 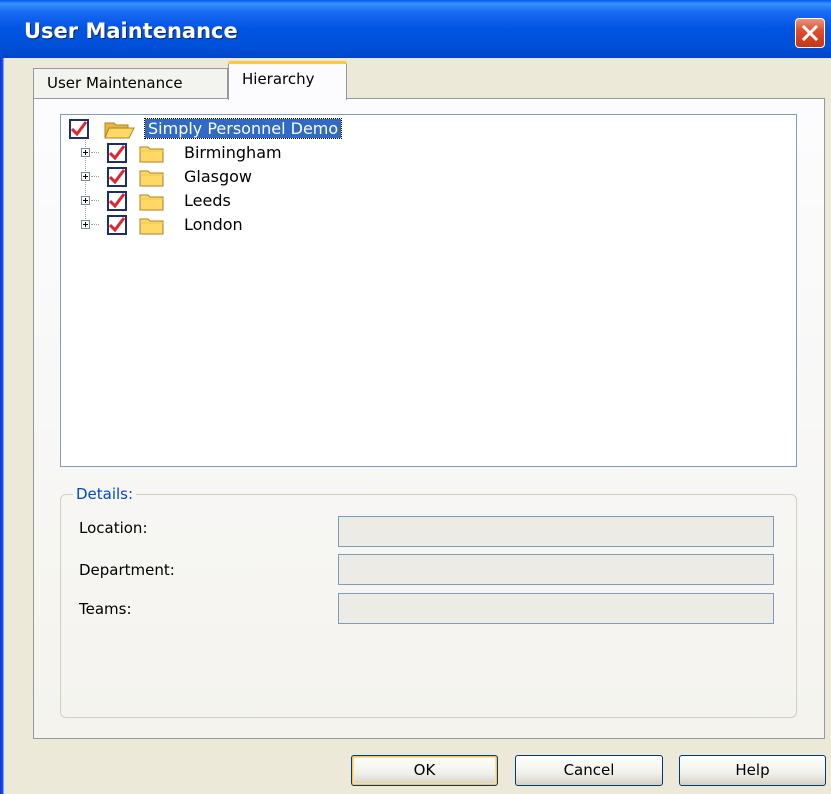 What do you see at coordinates (243, 128) in the screenshot?
I see `tree-root-label: Simply Personnel Demo` at bounding box center [243, 128].